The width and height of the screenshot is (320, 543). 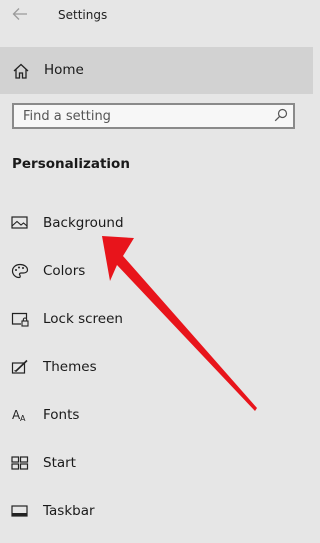 I want to click on nav-item-background: Background, so click(x=156, y=223).